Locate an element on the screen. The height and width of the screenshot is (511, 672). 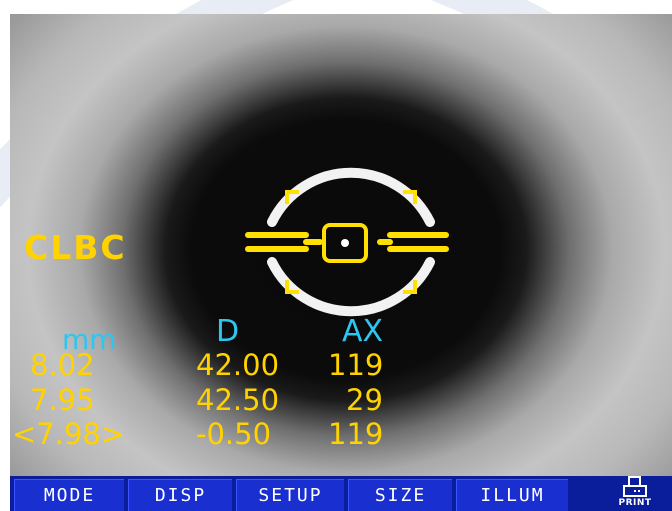
setup-button: SETUP is located at coordinates (290, 495).